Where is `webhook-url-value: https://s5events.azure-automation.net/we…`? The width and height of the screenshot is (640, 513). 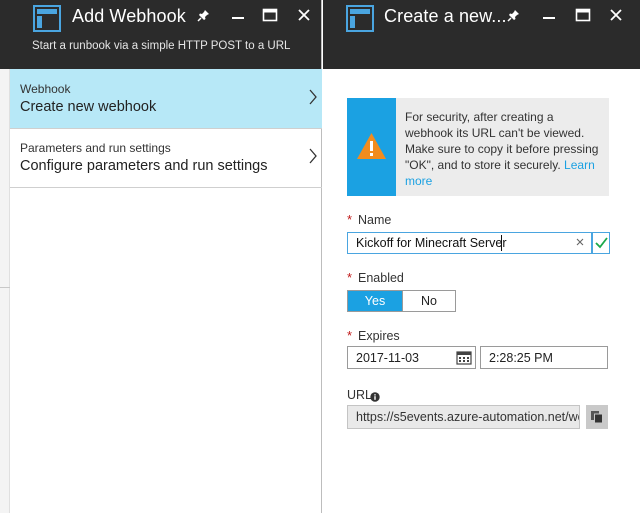
webhook-url-value: https://s5events.azure-automation.net/we… is located at coordinates (467, 417).